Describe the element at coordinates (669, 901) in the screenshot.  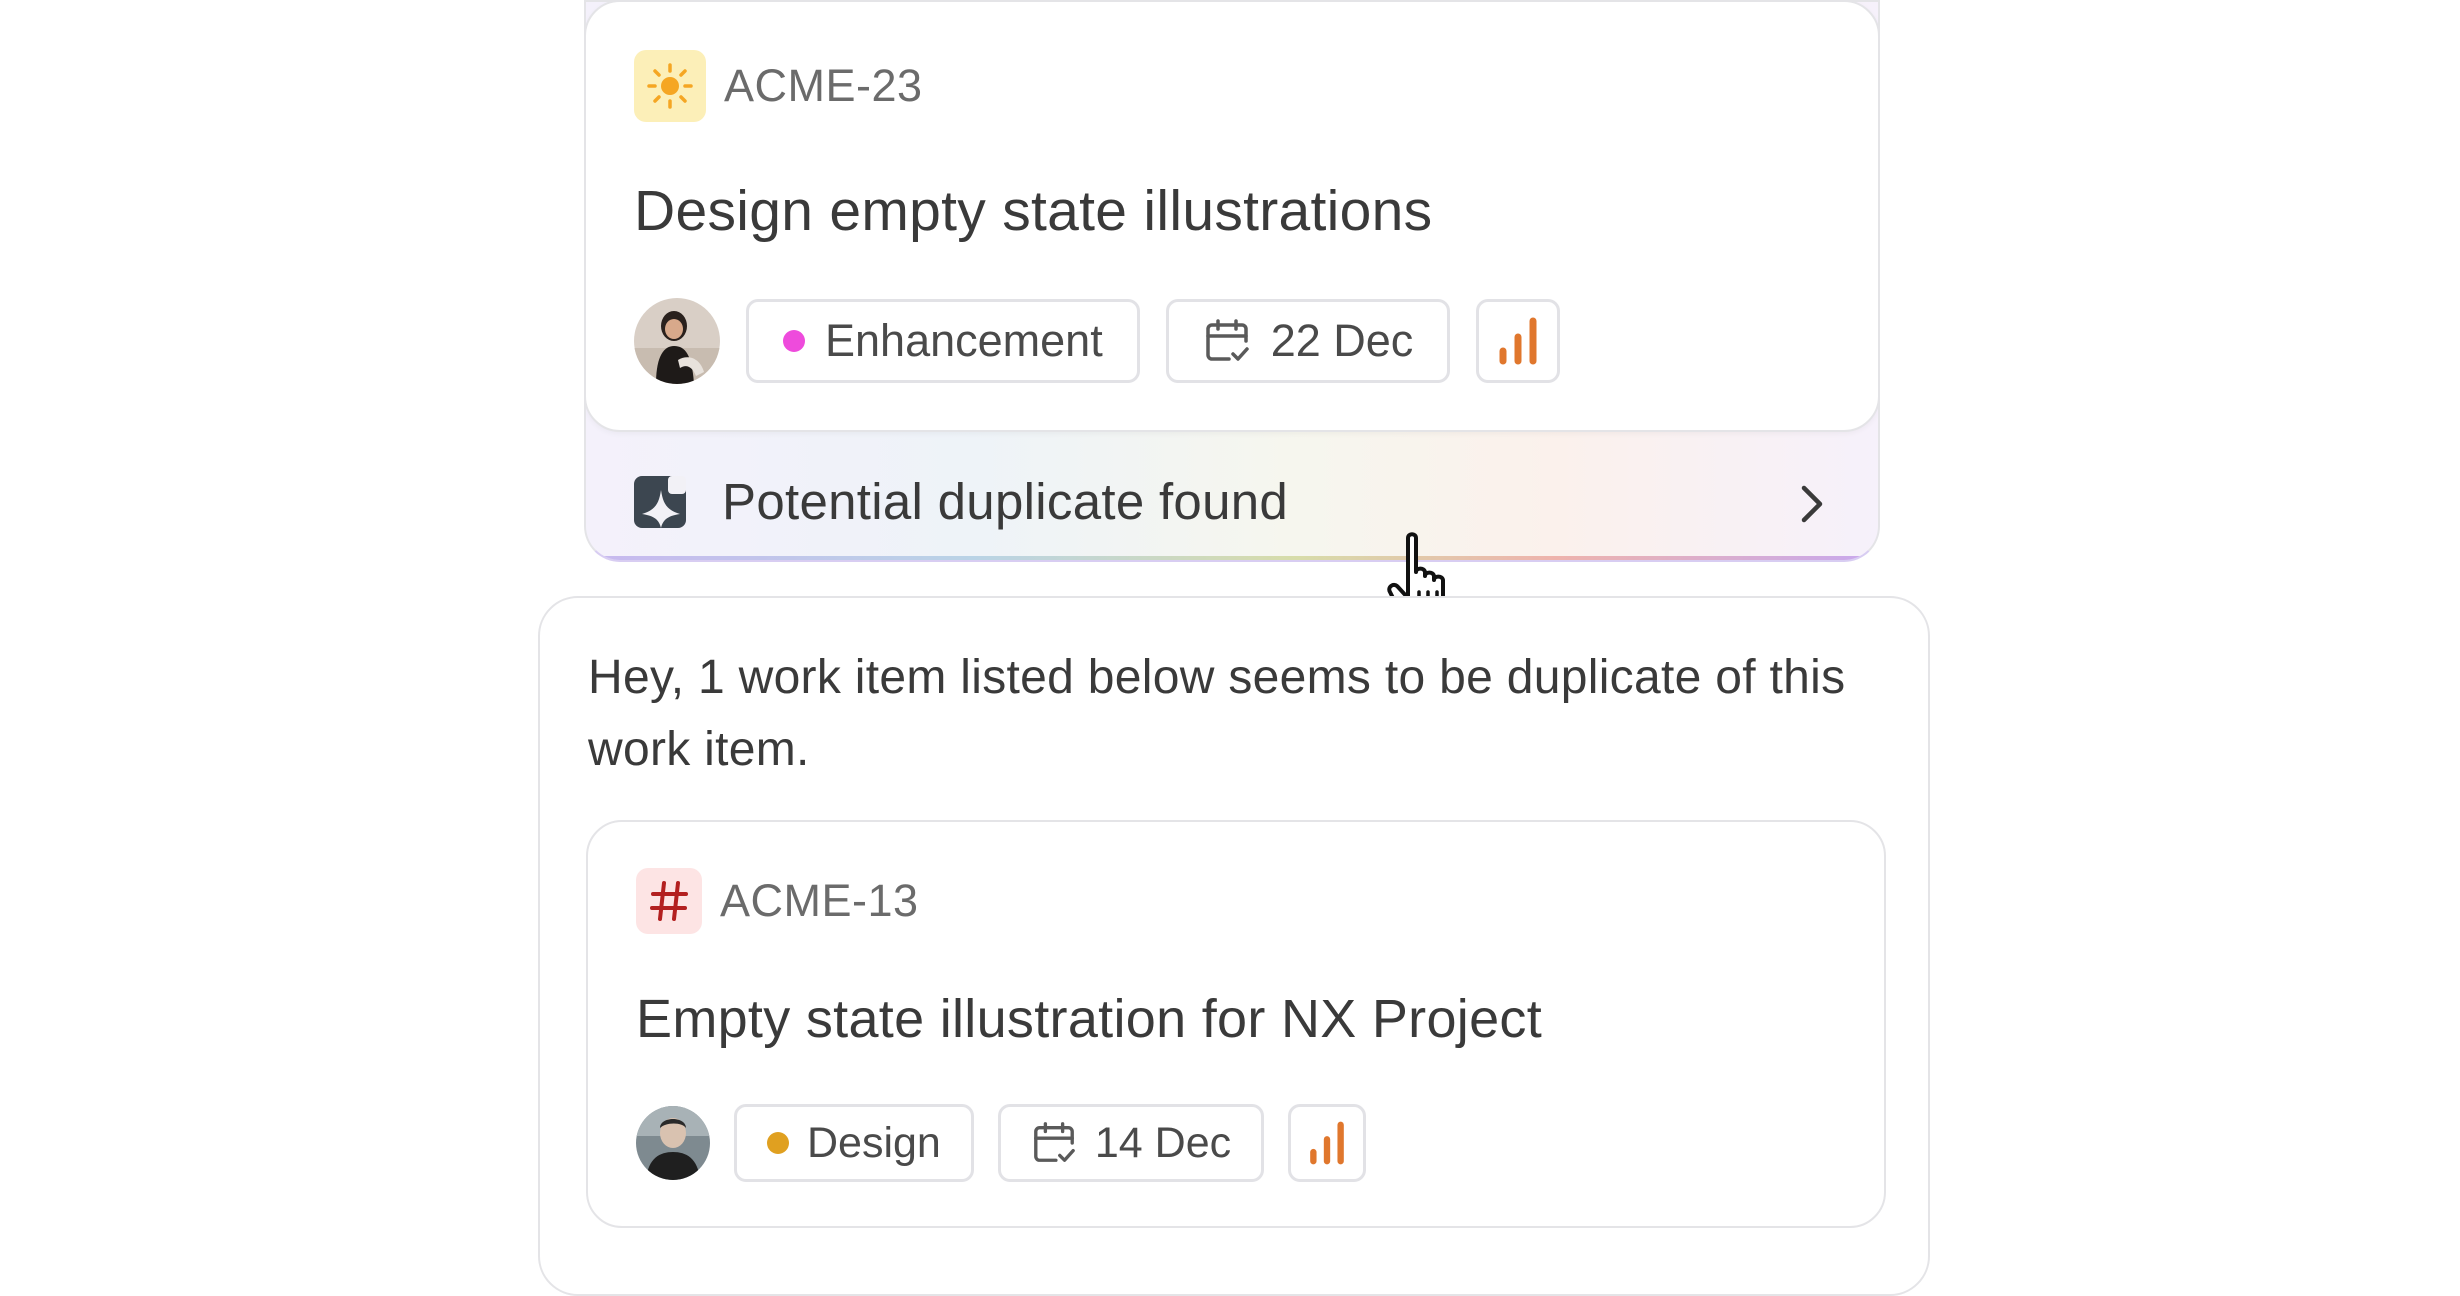
I see `hash-icon` at that location.